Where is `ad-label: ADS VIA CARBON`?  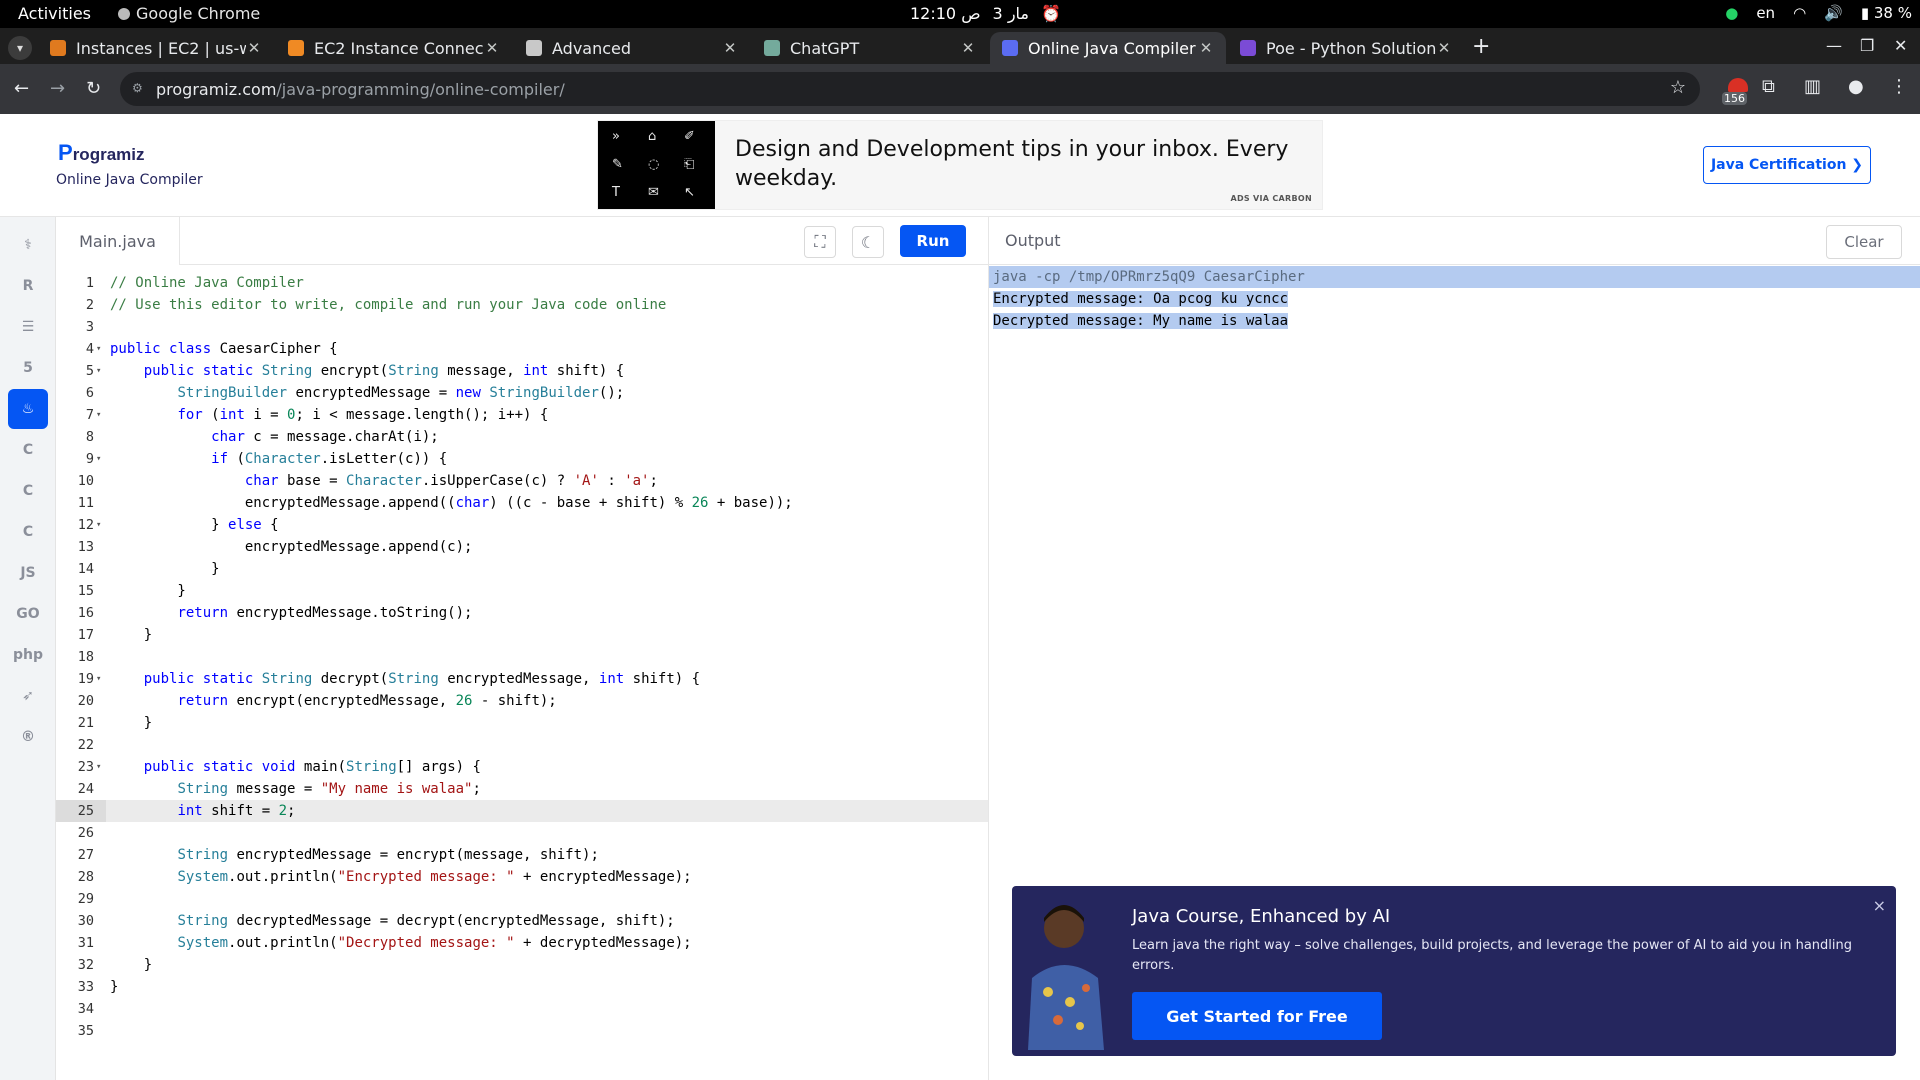 ad-label: ADS VIA CARBON is located at coordinates (1271, 198).